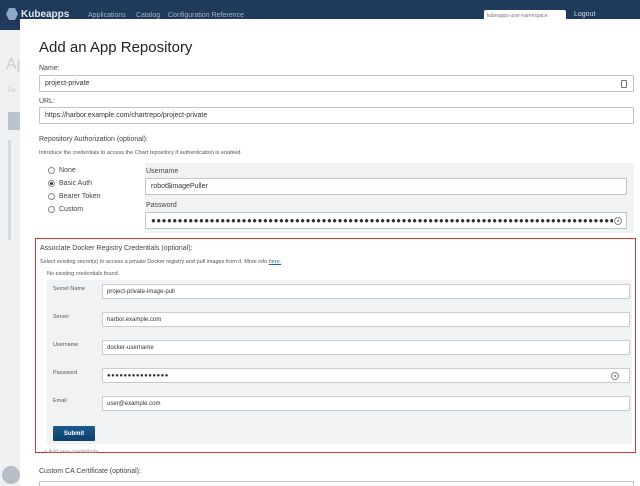 This screenshot has width=640, height=486. I want to click on radio-bearer-token-icon, so click(51, 196).